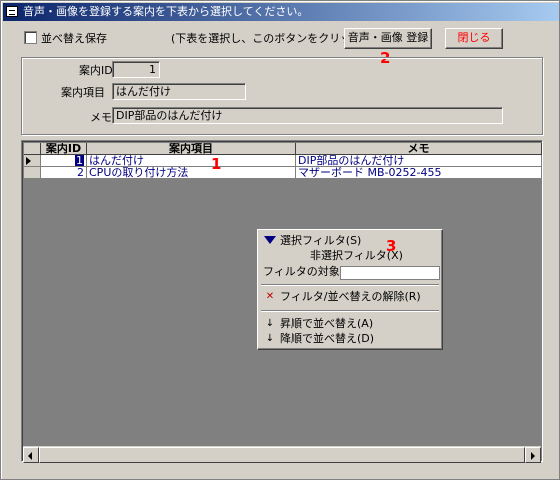 This screenshot has height=480, width=560. What do you see at coordinates (74, 38) in the screenshot?
I see `save-sort-label: 並べ替え保存` at bounding box center [74, 38].